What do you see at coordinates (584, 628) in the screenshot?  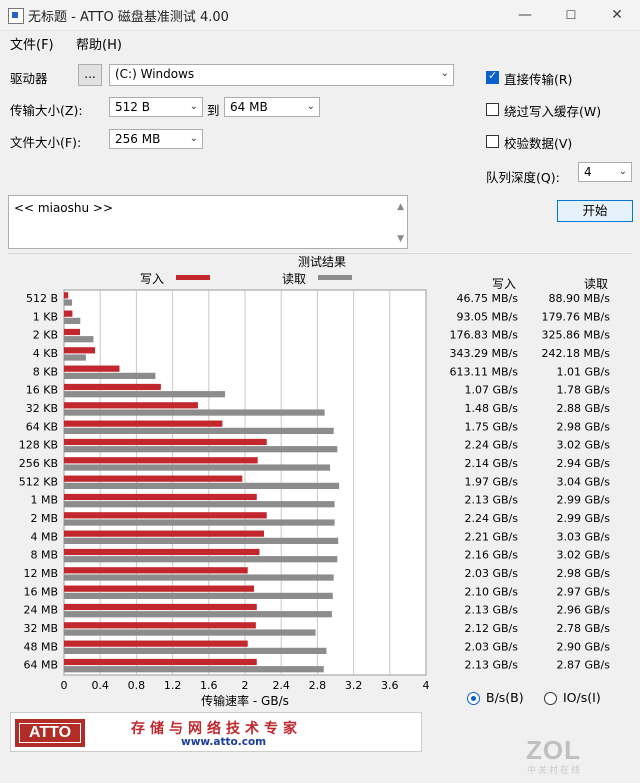 I see `read-value-label: 2.78 GB/s` at bounding box center [584, 628].